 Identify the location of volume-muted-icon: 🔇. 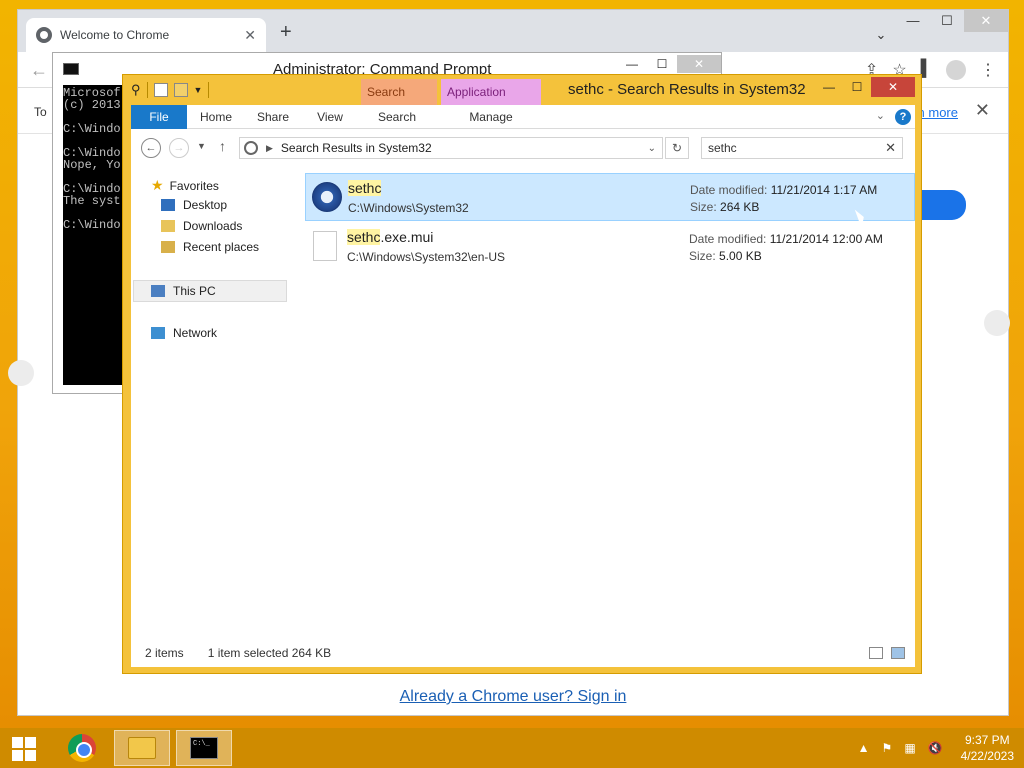
(935, 748).